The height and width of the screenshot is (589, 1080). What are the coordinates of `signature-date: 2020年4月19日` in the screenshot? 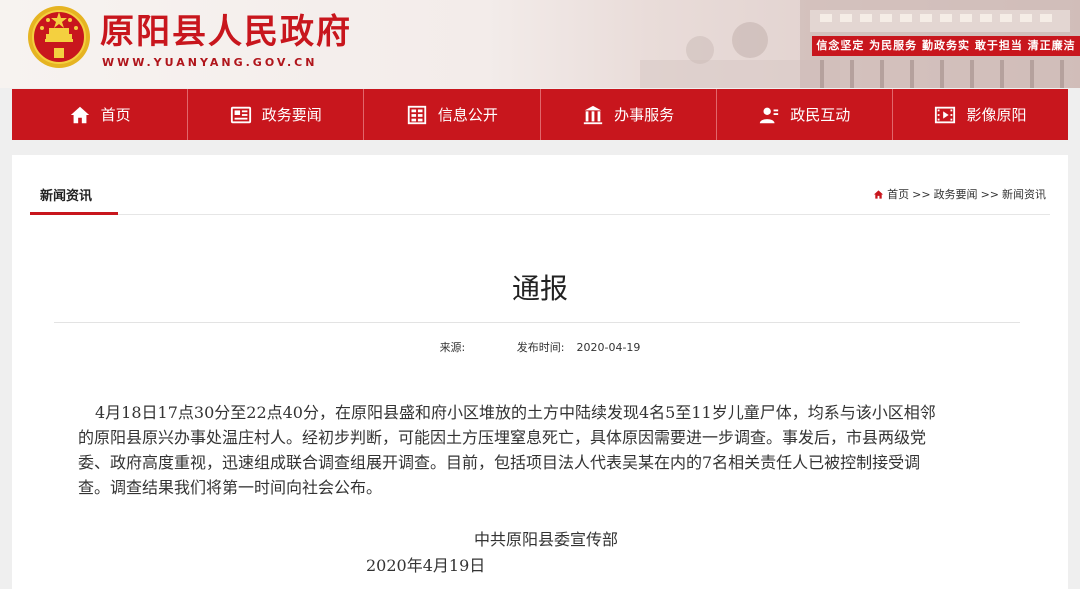 It's located at (426, 565).